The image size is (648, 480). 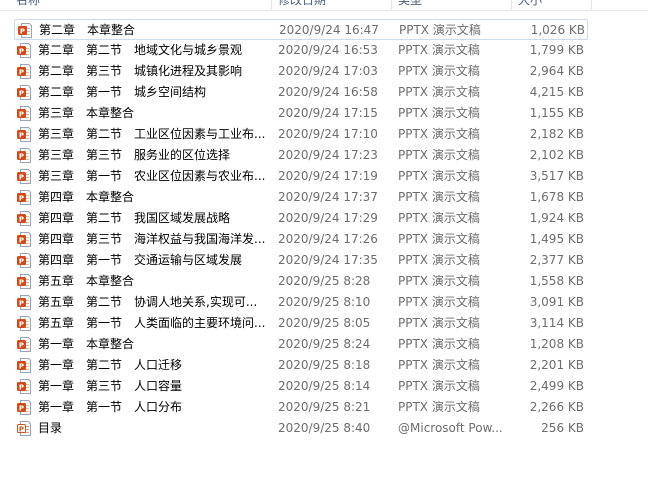 I want to click on file-size: 2,499 KB, so click(x=556, y=386).